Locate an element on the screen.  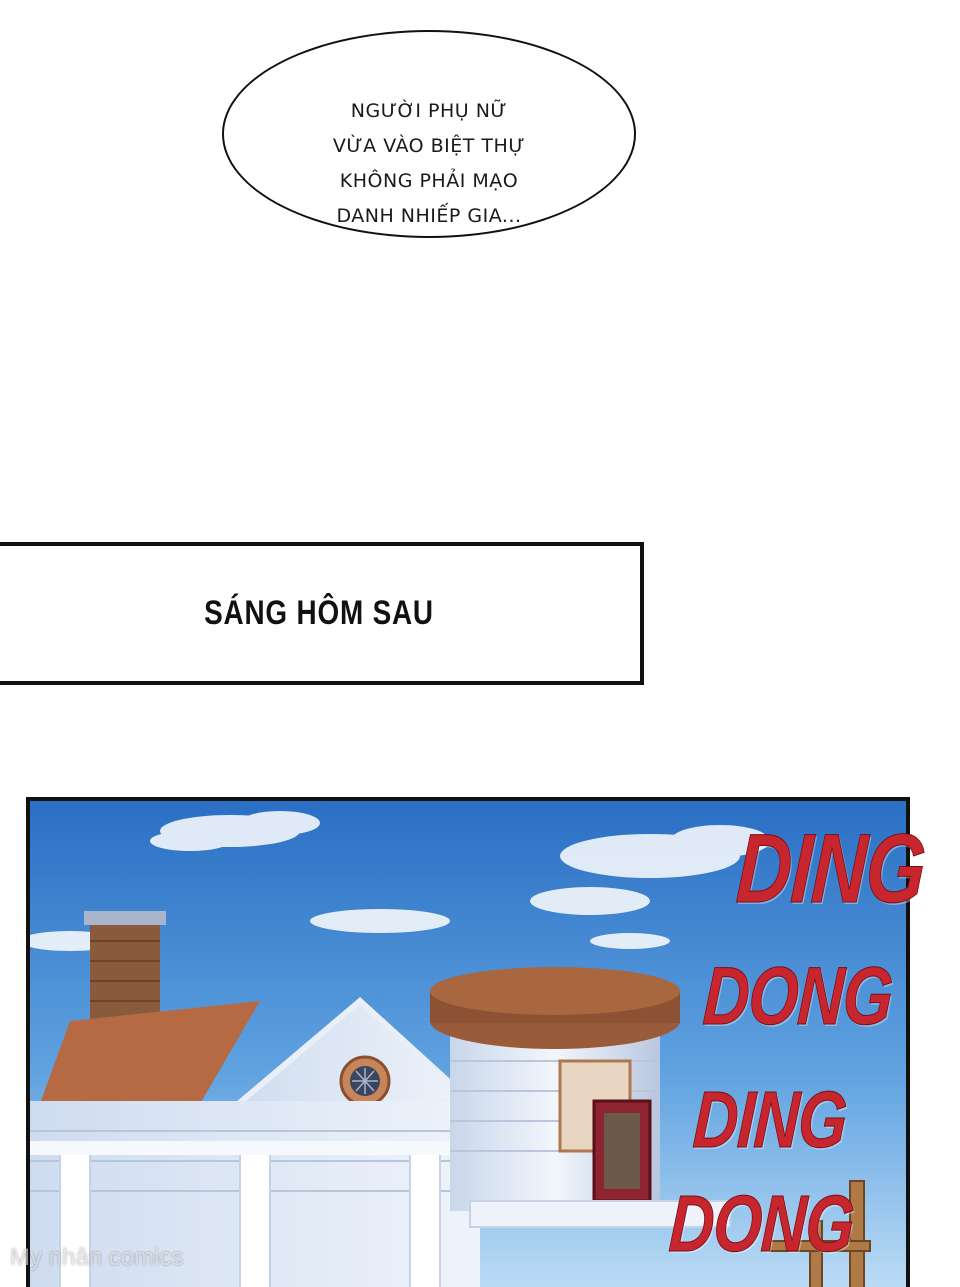
sfx-ding-2: DING is located at coordinates (770, 1120).